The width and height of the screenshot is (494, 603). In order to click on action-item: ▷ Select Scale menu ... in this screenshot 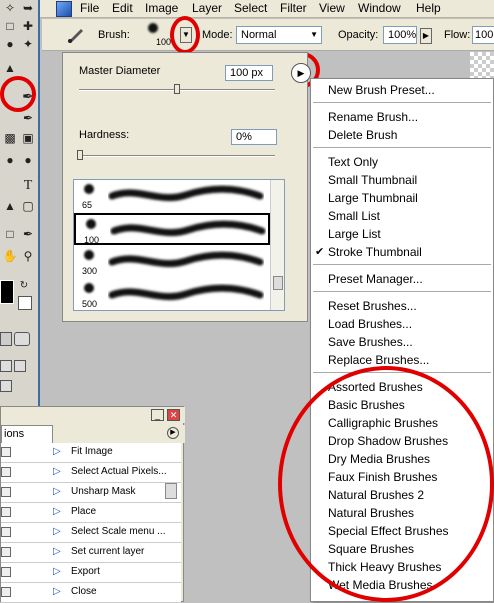, I will do `click(91, 533)`.